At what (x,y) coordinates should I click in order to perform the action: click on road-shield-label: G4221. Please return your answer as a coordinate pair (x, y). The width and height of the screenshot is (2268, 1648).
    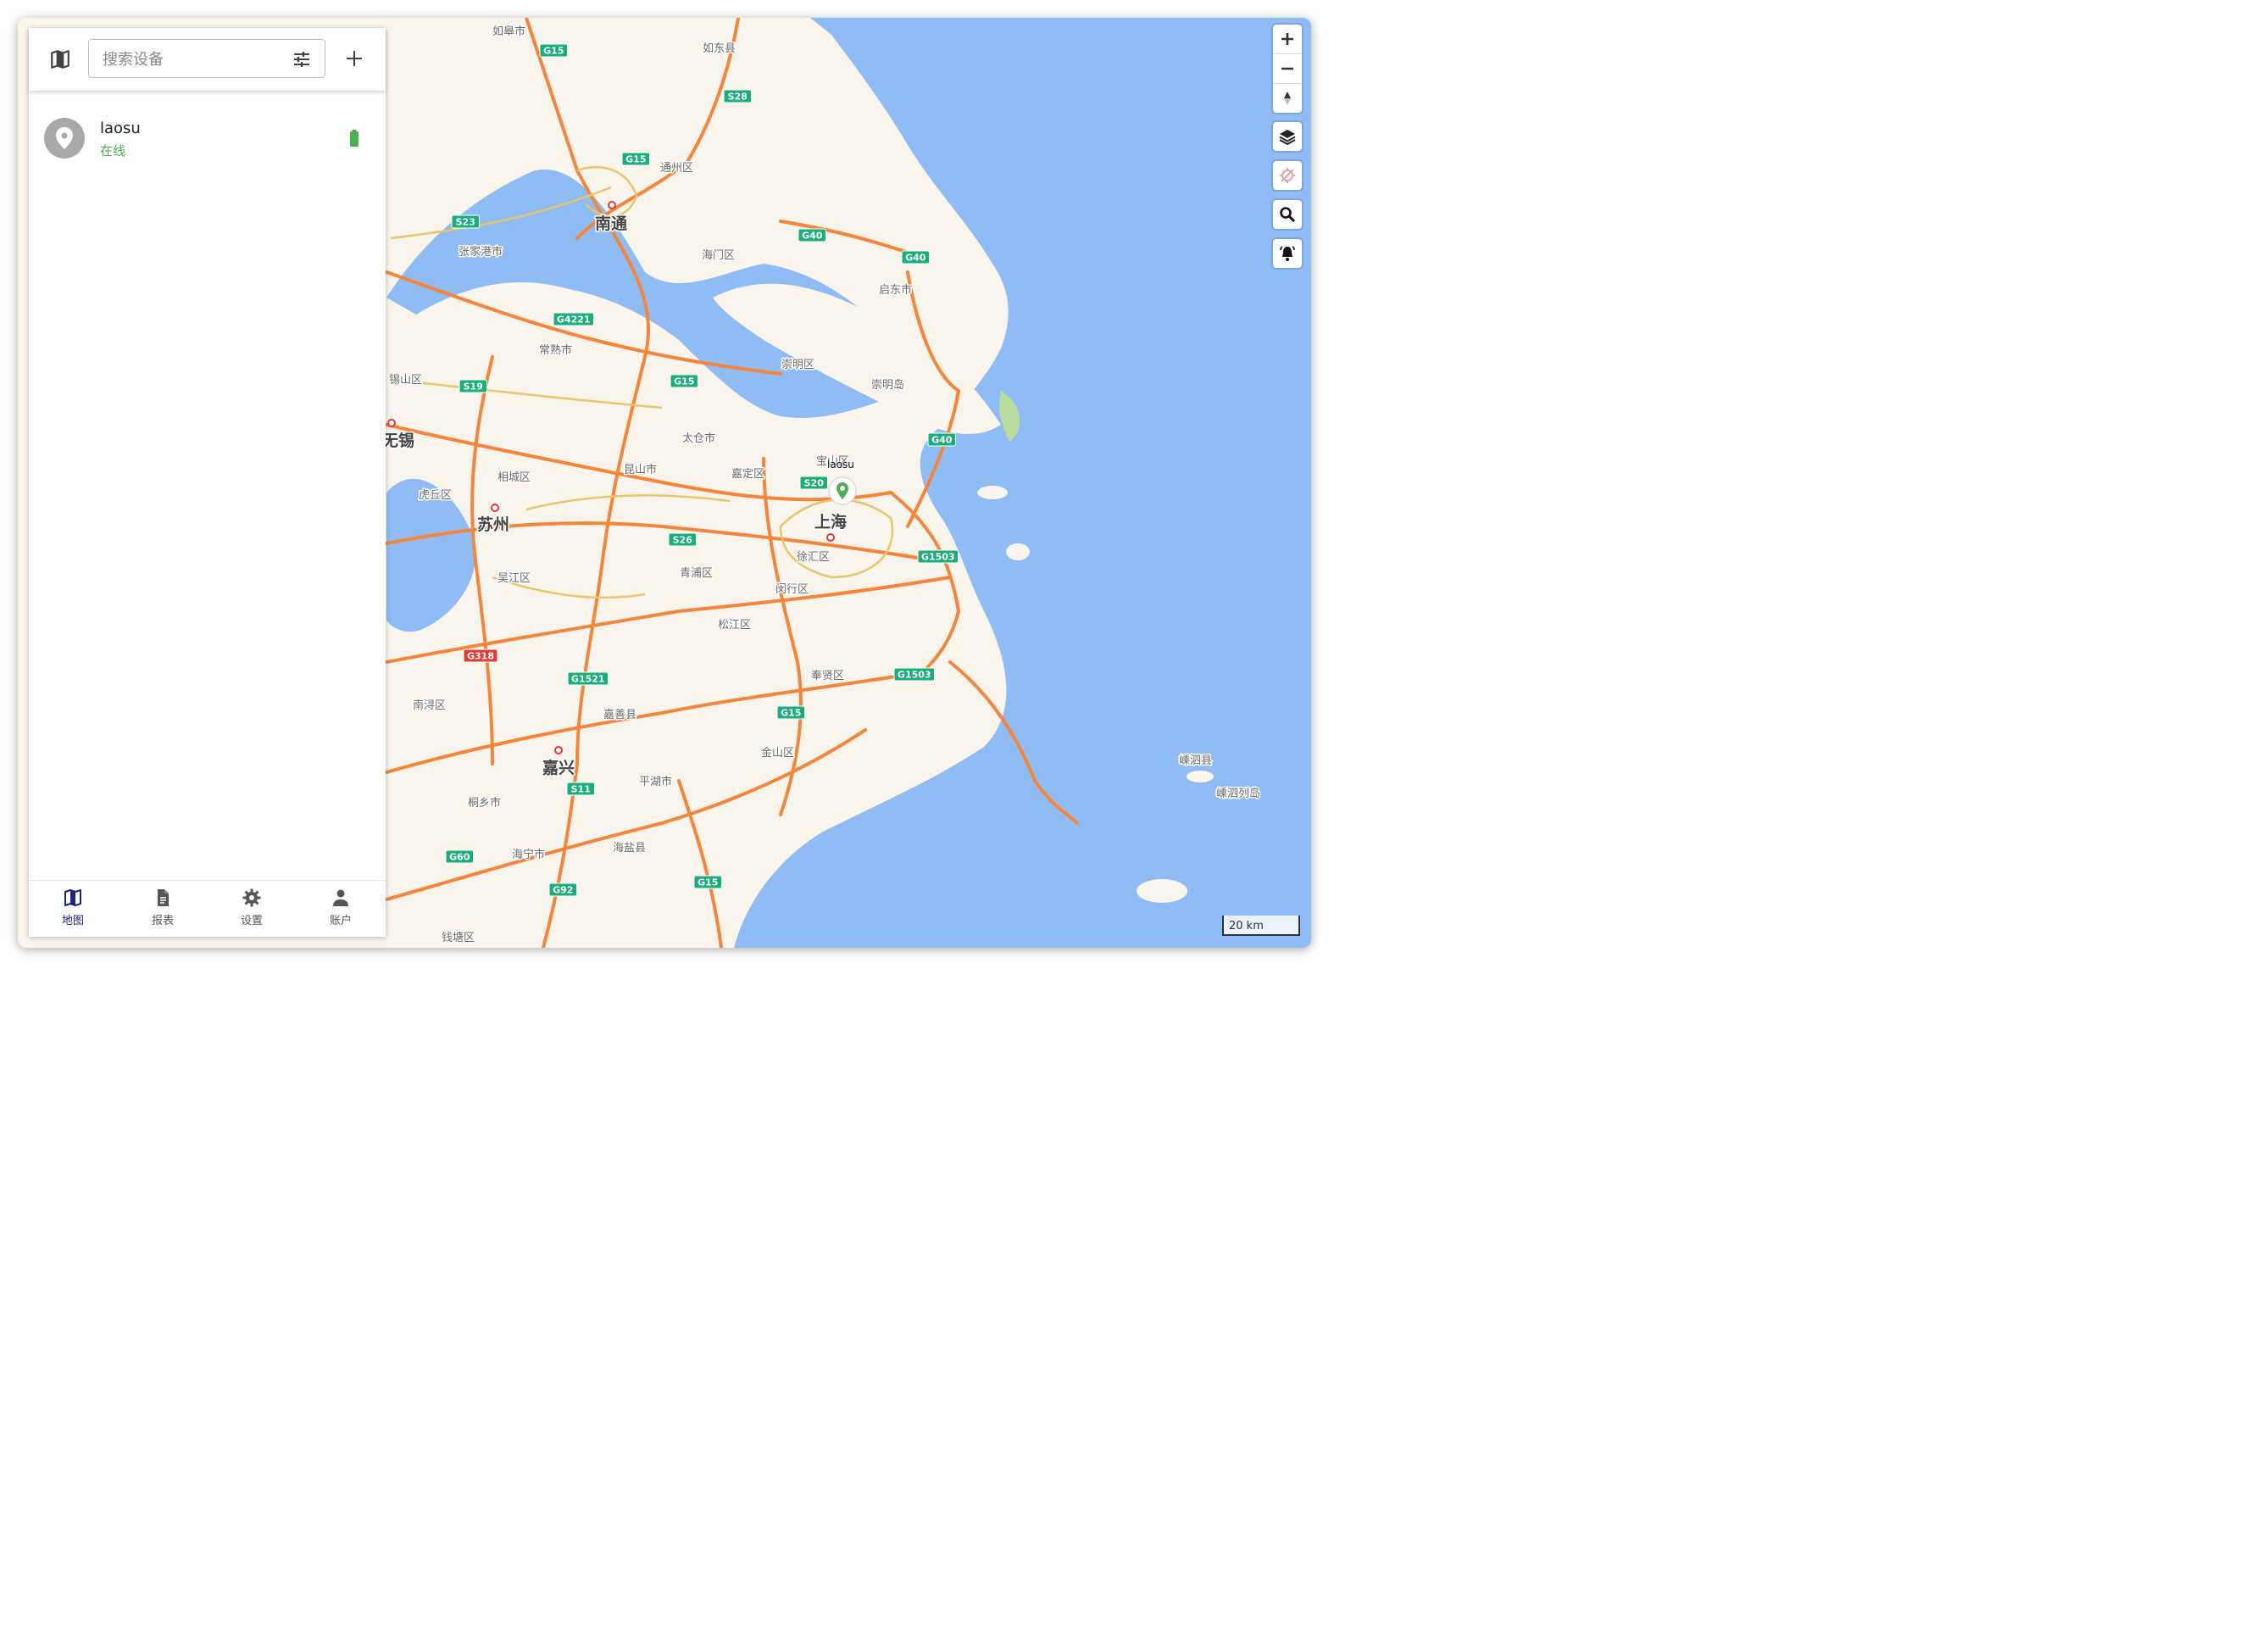
    Looking at the image, I should click on (574, 320).